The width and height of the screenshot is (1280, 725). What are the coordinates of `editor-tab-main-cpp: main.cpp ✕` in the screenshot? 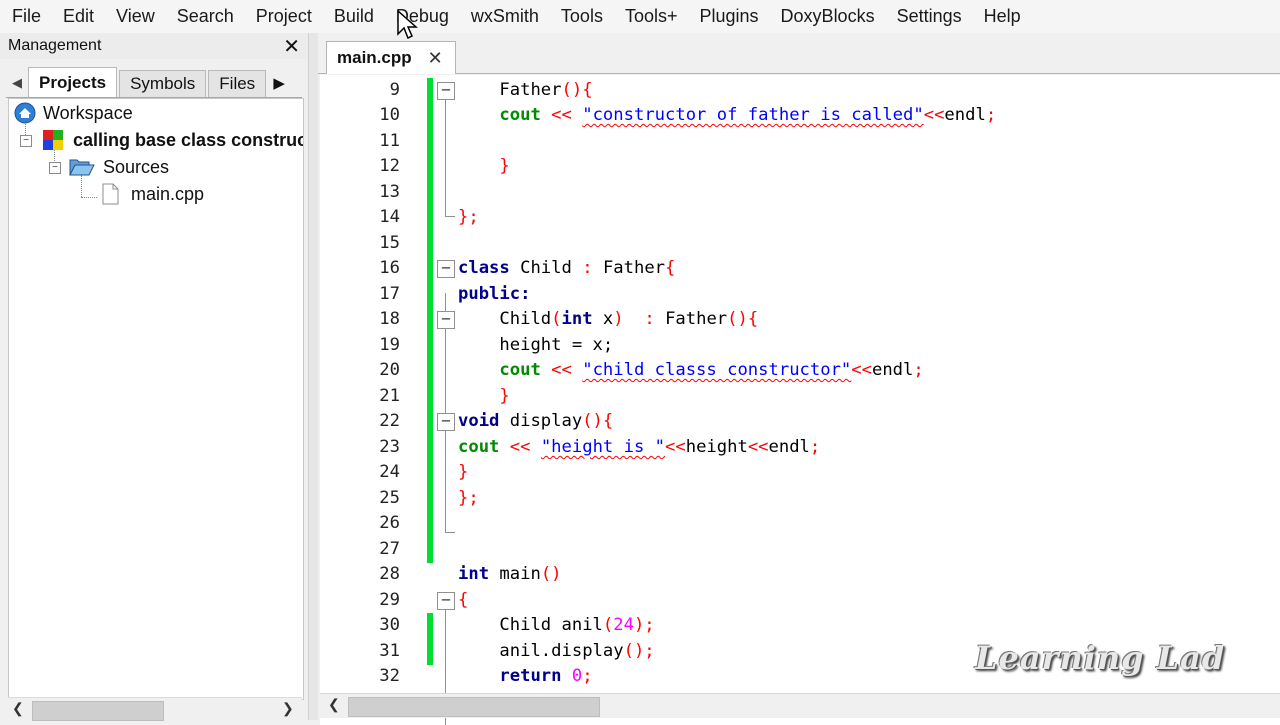 It's located at (391, 57).